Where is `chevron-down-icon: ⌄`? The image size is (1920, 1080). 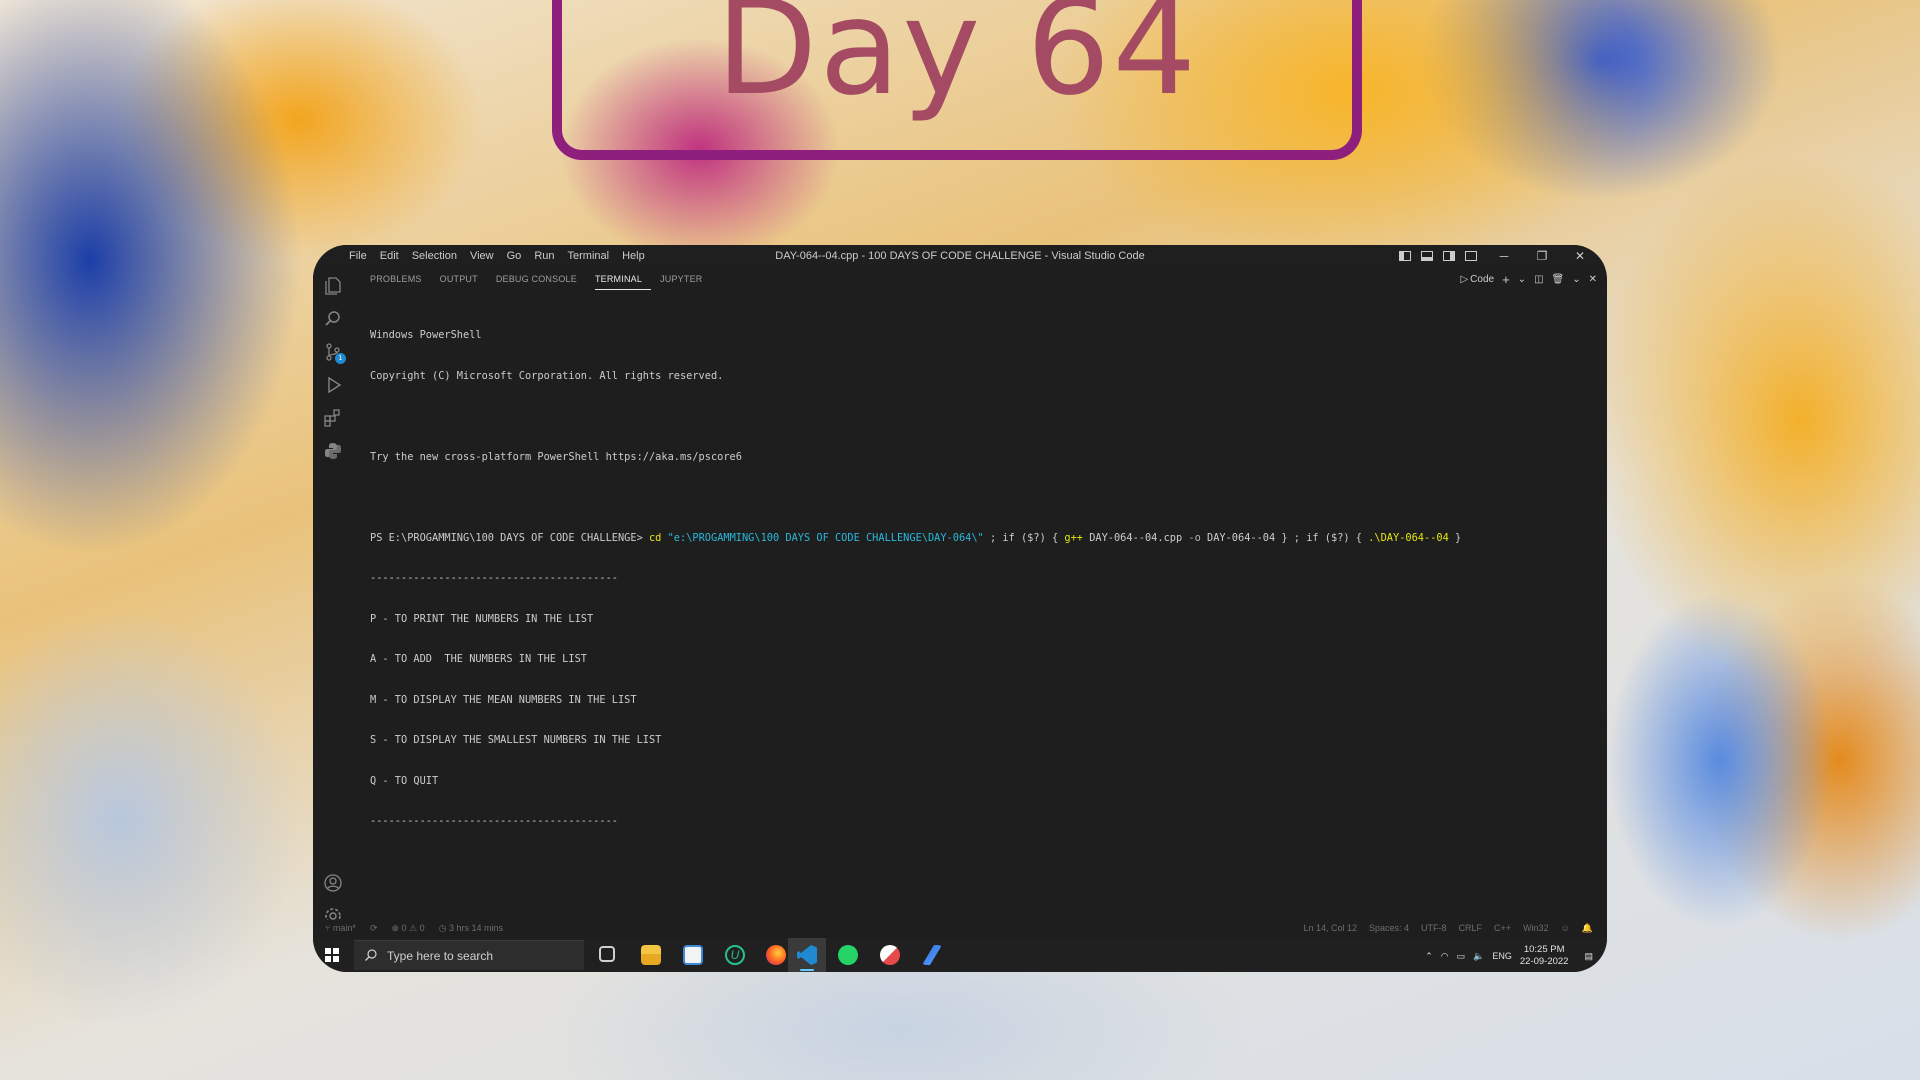 chevron-down-icon: ⌄ is located at coordinates (1522, 279).